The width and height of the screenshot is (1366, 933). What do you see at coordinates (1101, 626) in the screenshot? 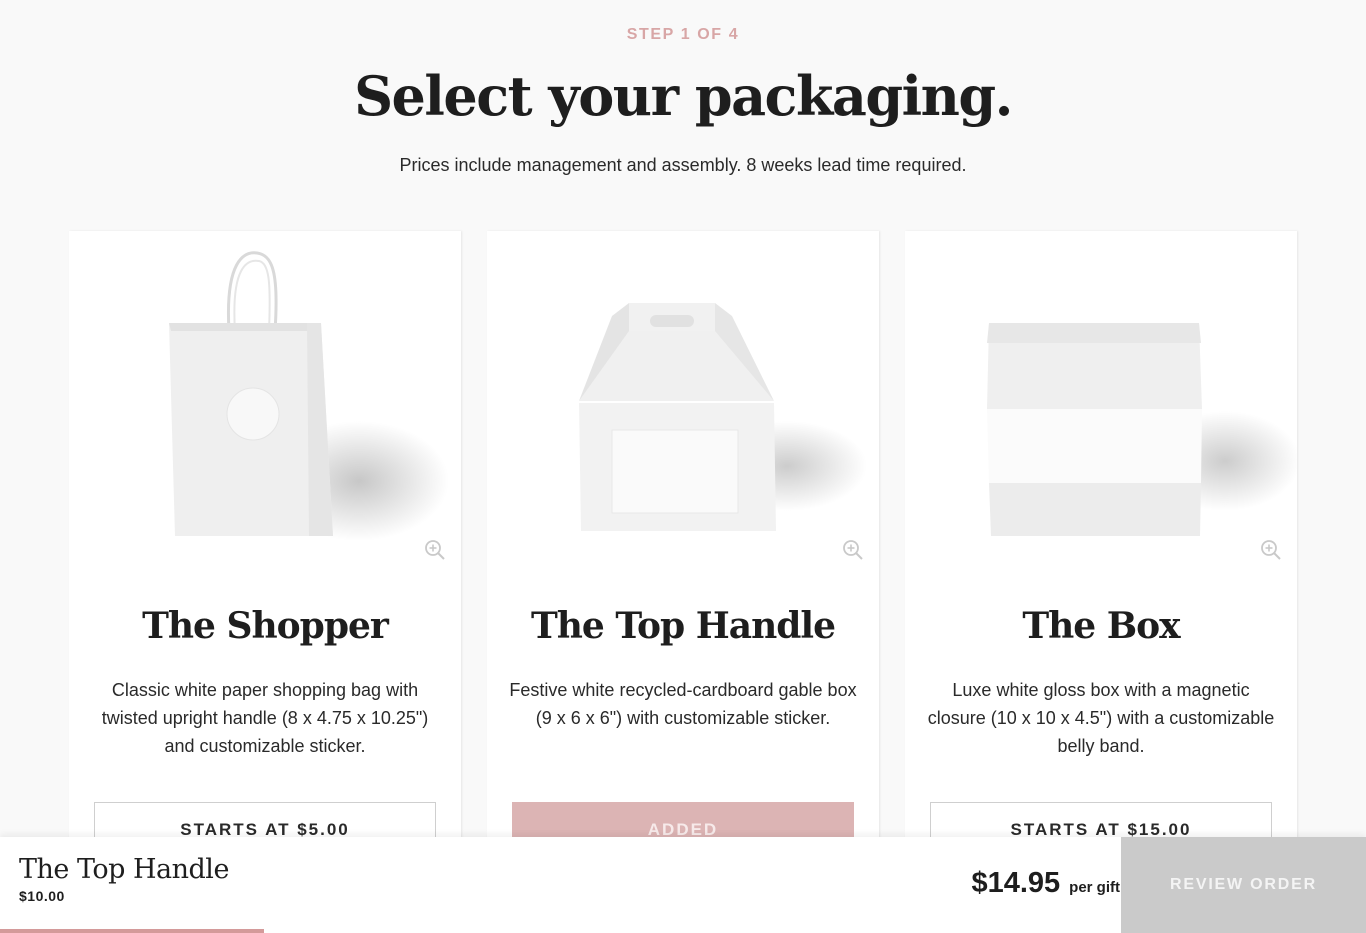
I see `card-title: The Box` at bounding box center [1101, 626].